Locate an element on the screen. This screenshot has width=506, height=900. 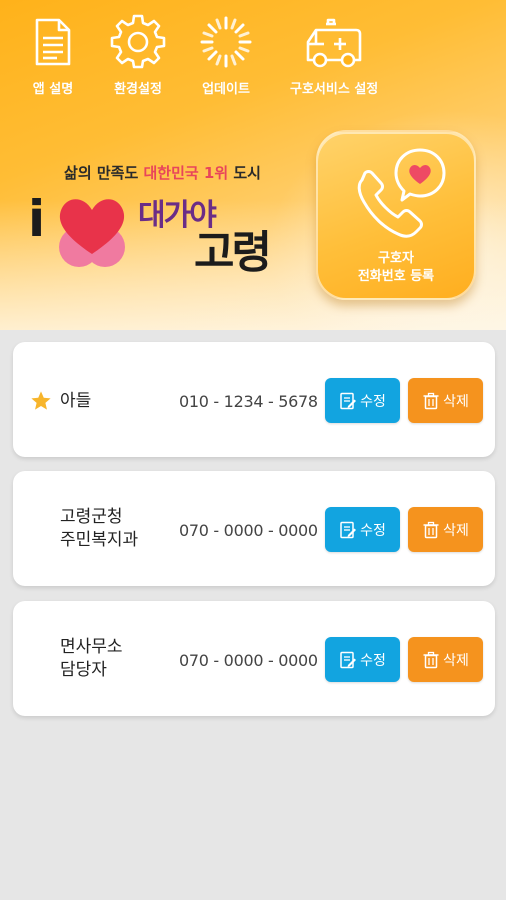
register-label-line2: 전화번호 등록 is located at coordinates (396, 276).